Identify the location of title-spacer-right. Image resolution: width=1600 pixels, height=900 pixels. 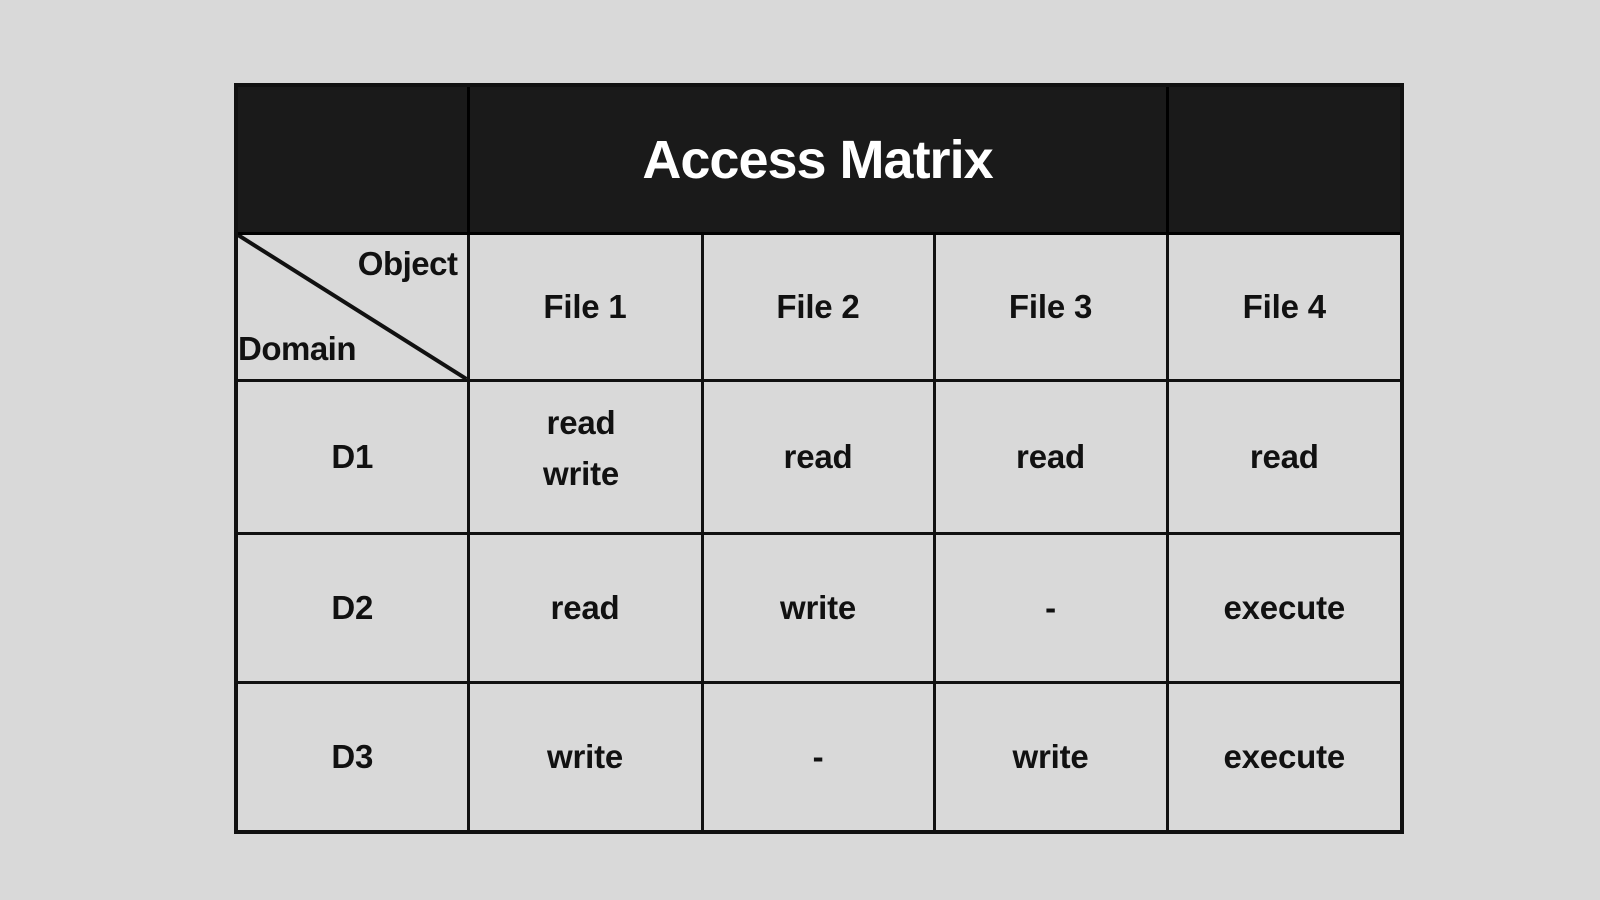
(1285, 160).